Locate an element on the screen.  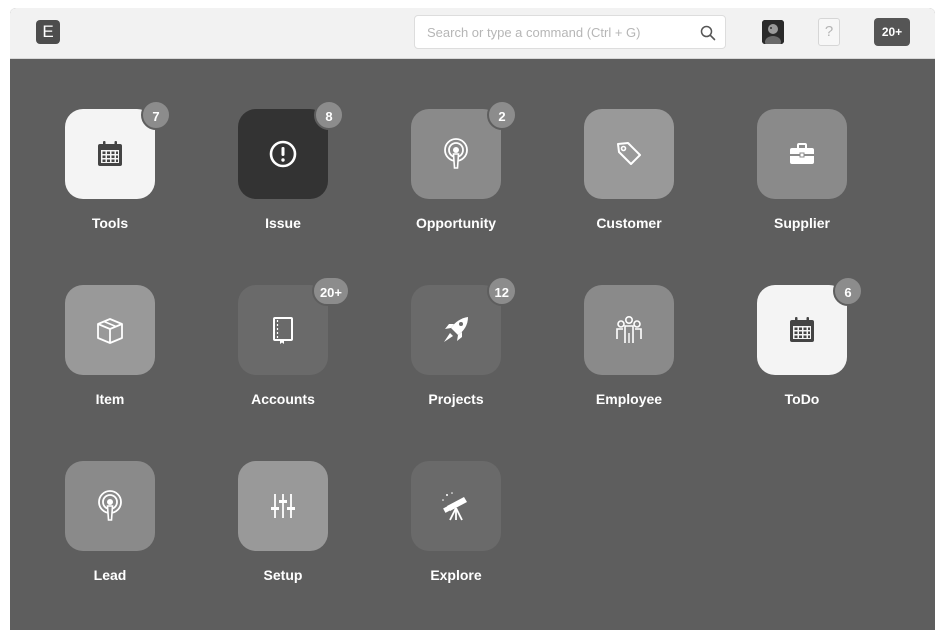
help-button: ? is located at coordinates (829, 32).